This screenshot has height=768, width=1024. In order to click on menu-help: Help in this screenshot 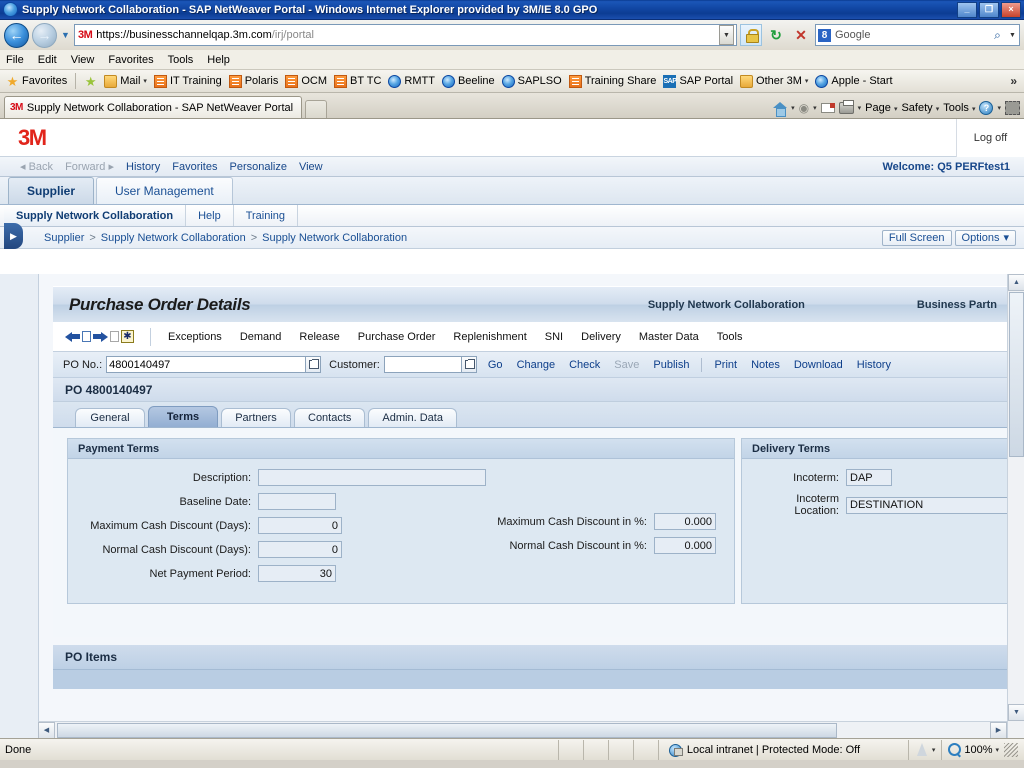, I will do `click(218, 60)`.